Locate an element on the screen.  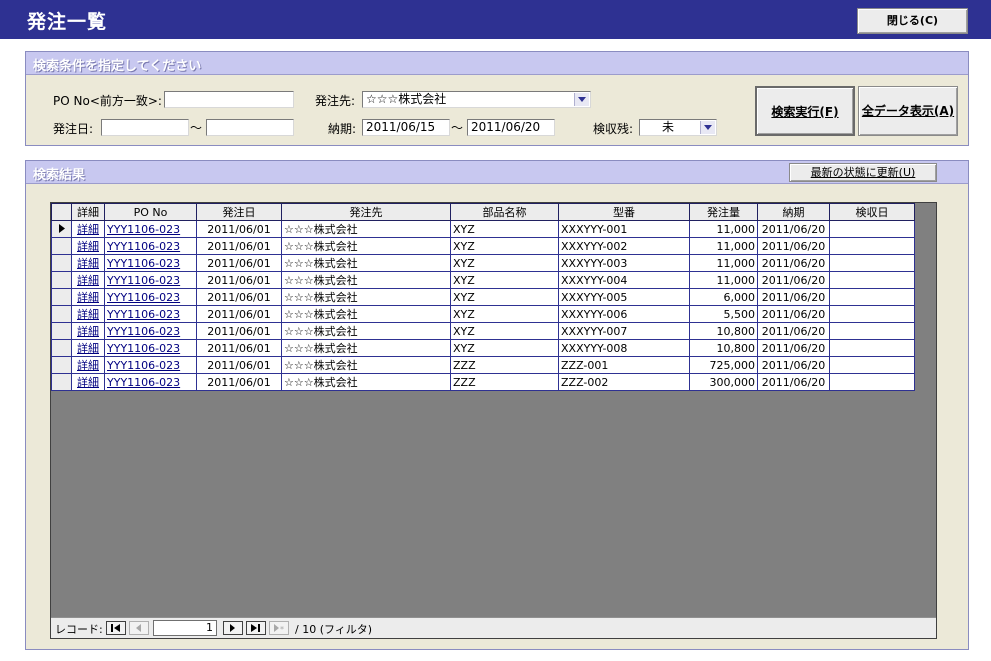
window-title: 発注一覧 is located at coordinates (67, 22).